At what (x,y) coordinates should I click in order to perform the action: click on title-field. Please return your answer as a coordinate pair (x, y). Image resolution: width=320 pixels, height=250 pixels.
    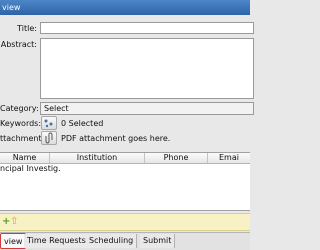
    Looking at the image, I should click on (147, 28).